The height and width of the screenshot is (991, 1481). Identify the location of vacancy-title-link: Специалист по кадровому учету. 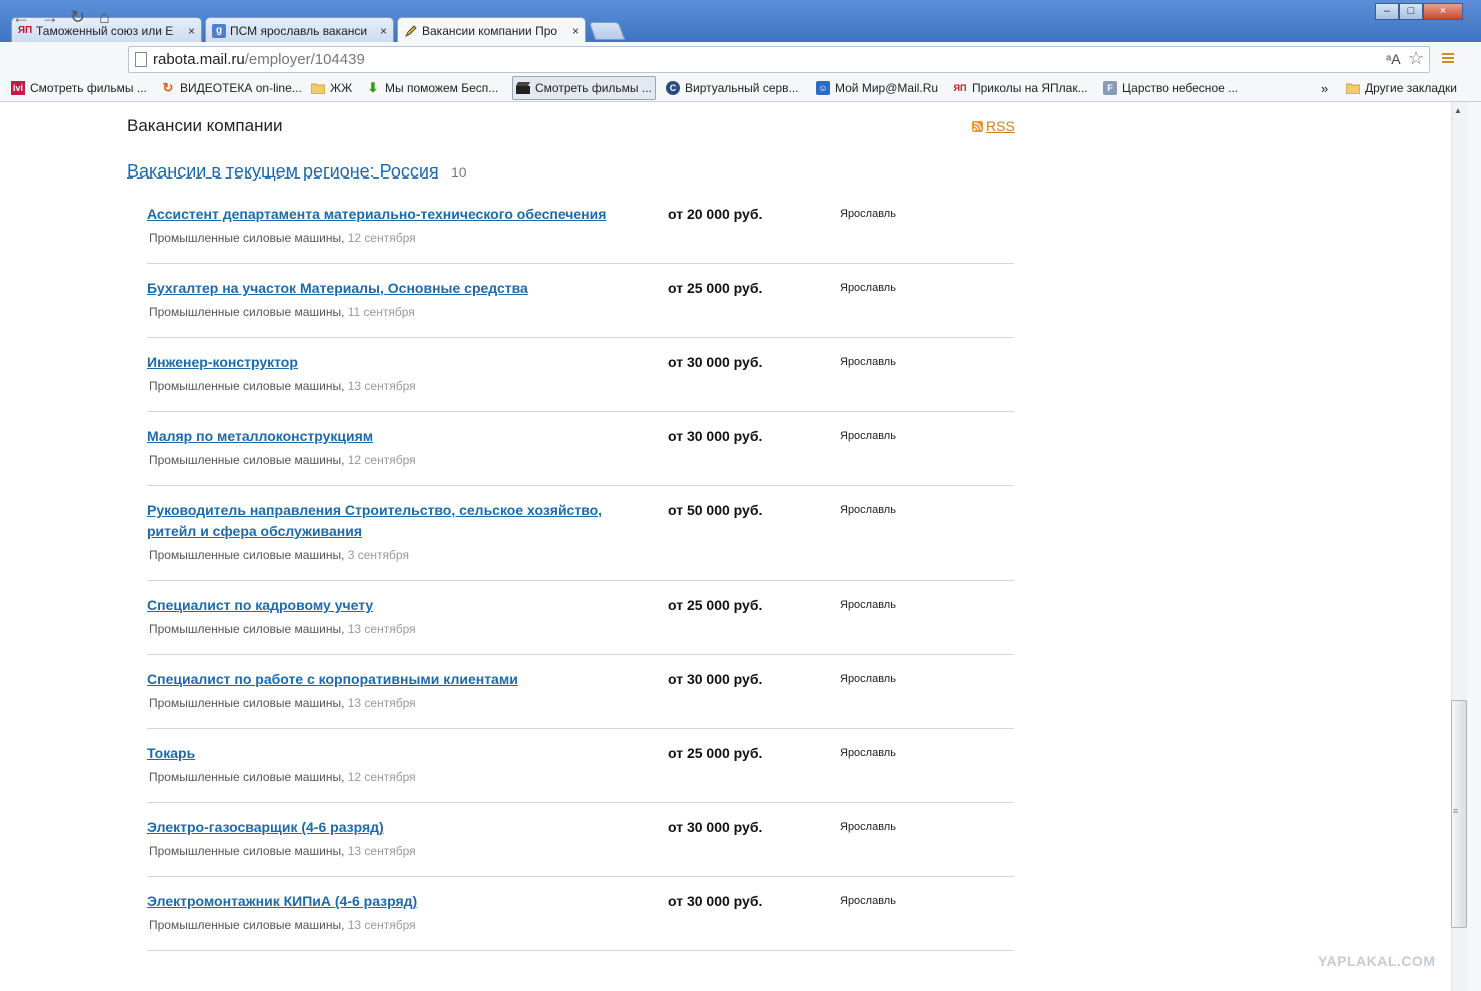
(387, 605).